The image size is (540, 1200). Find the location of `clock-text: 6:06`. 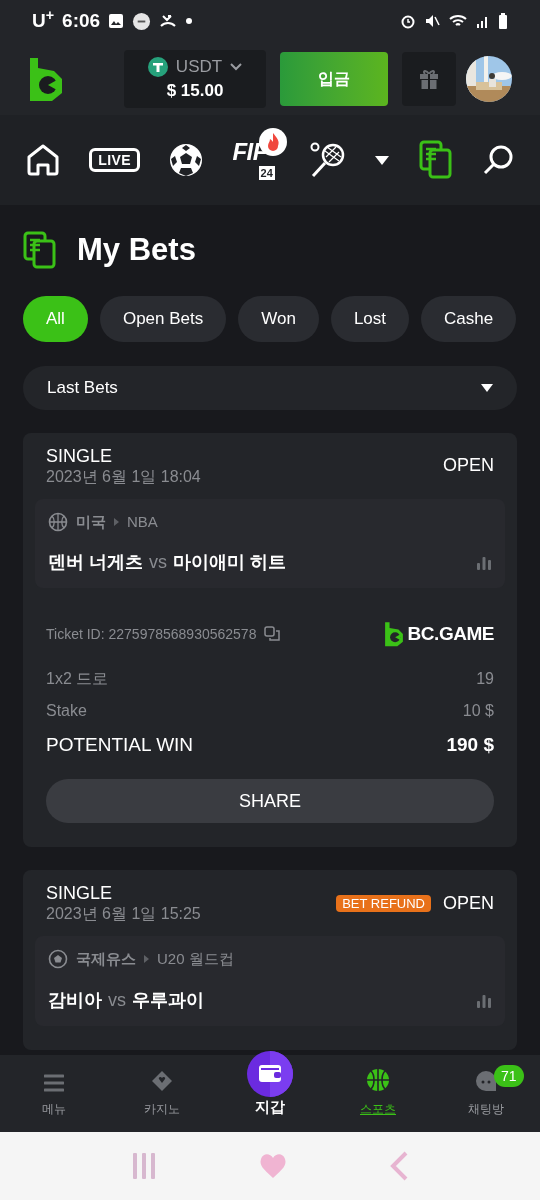

clock-text: 6:06 is located at coordinates (81, 20).